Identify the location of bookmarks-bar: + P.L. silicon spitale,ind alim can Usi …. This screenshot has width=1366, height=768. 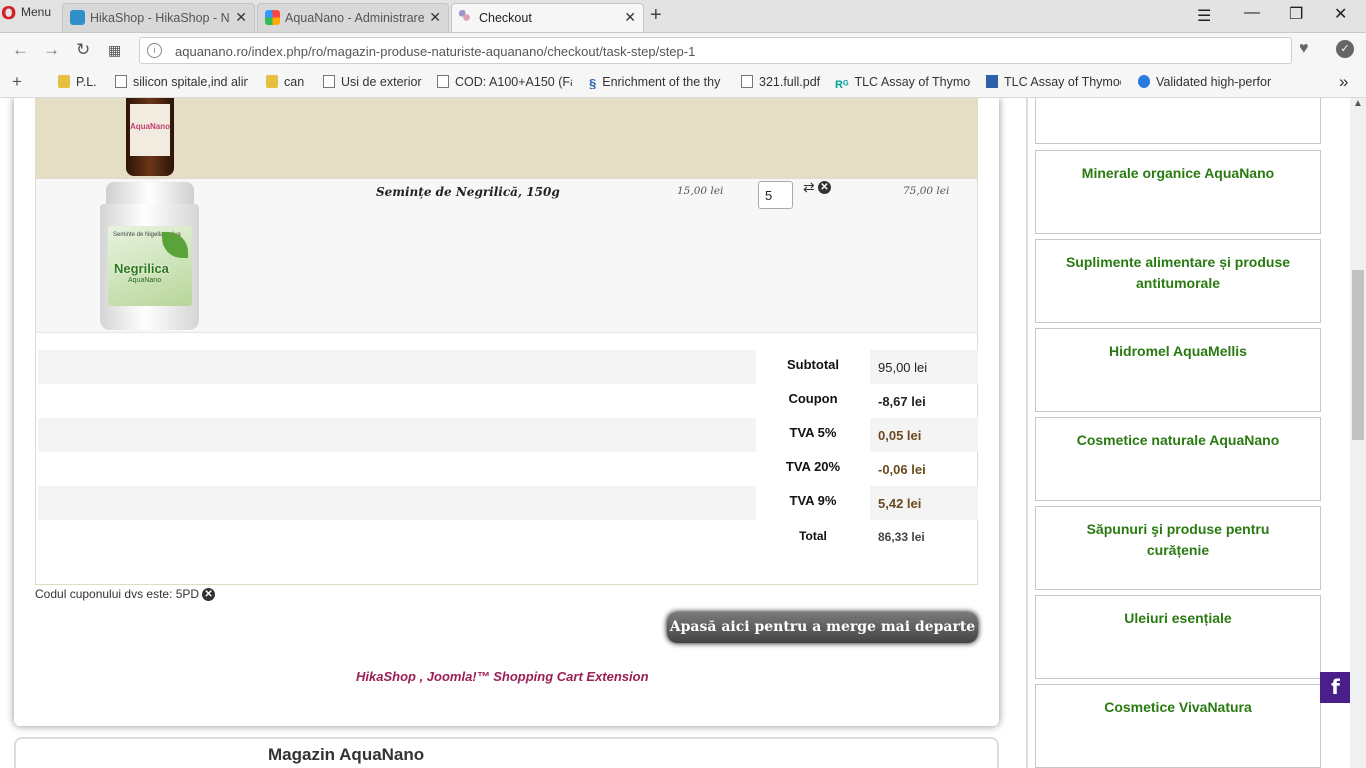
(683, 82).